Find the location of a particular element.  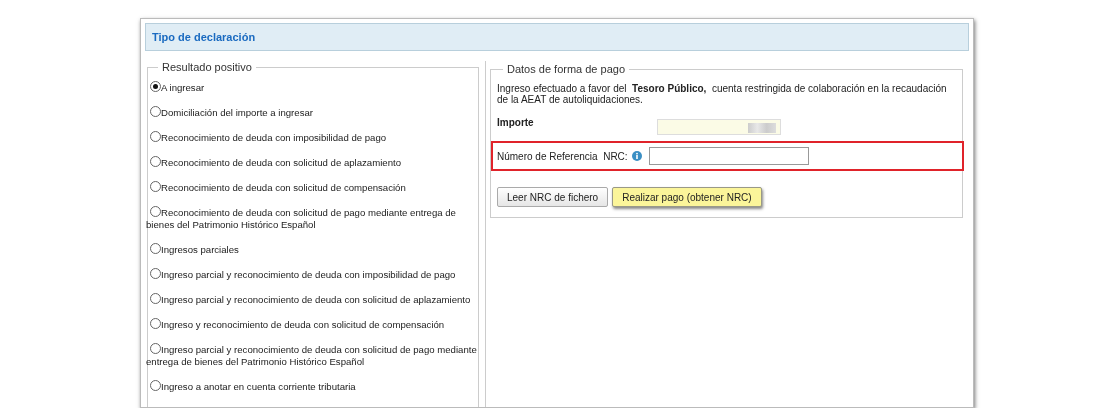

field-label: Importe is located at coordinates (516, 122).